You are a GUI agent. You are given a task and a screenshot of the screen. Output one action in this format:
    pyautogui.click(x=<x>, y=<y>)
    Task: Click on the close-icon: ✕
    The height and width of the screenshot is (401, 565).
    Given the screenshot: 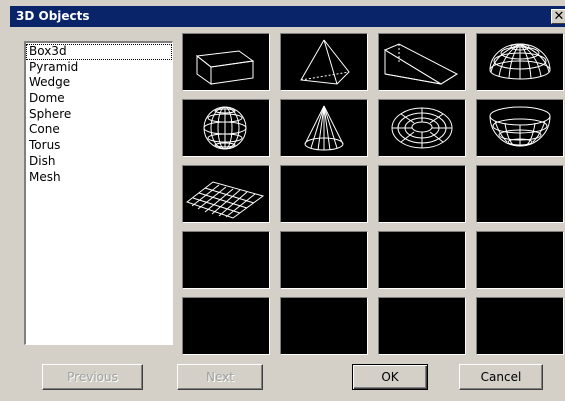 What is the action you would take?
    pyautogui.click(x=559, y=16)
    